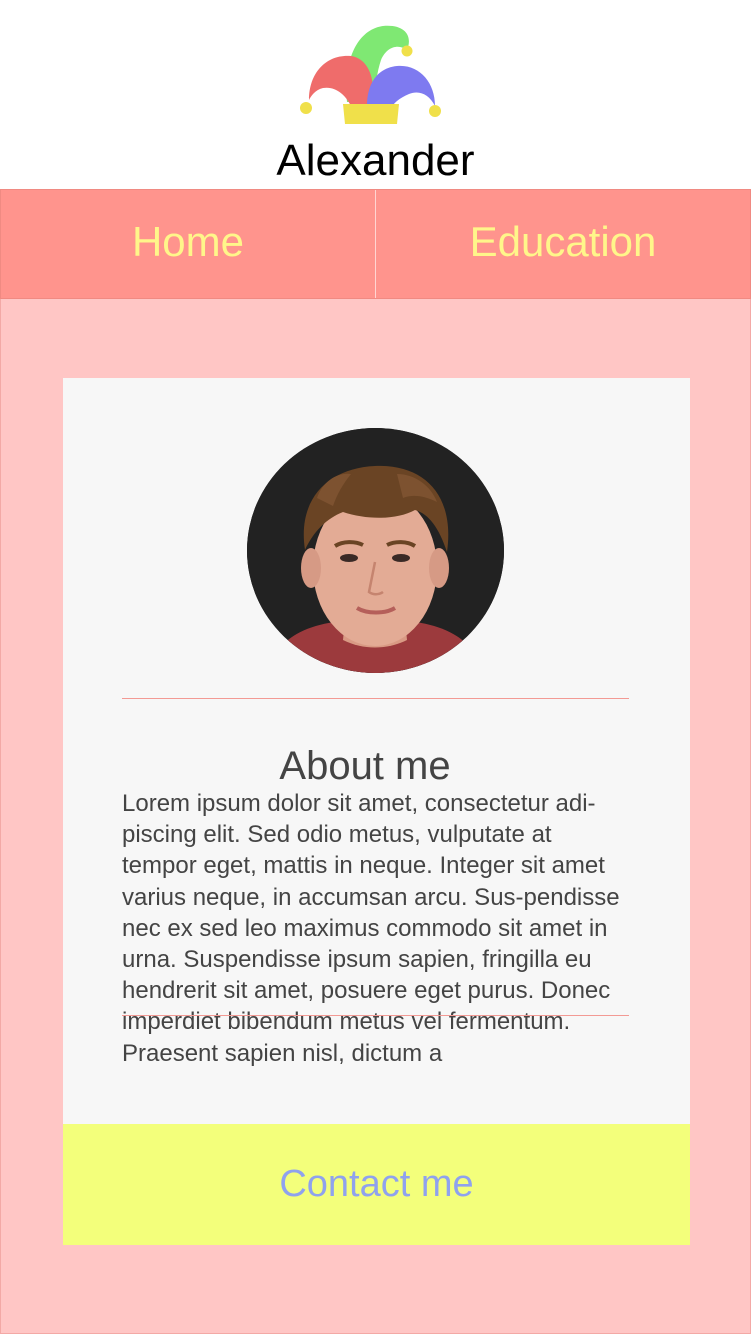 The width and height of the screenshot is (751, 1334). What do you see at coordinates (376, 1184) in the screenshot?
I see `contact-me-button: Contact me` at bounding box center [376, 1184].